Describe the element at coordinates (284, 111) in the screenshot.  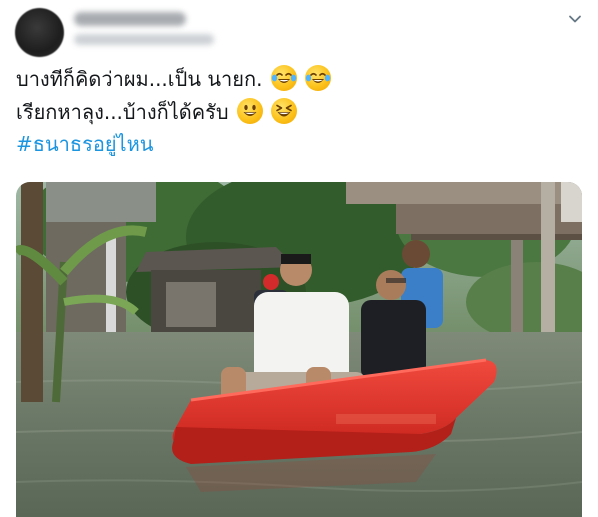
I see `squinting-laughing-face-emoji` at that location.